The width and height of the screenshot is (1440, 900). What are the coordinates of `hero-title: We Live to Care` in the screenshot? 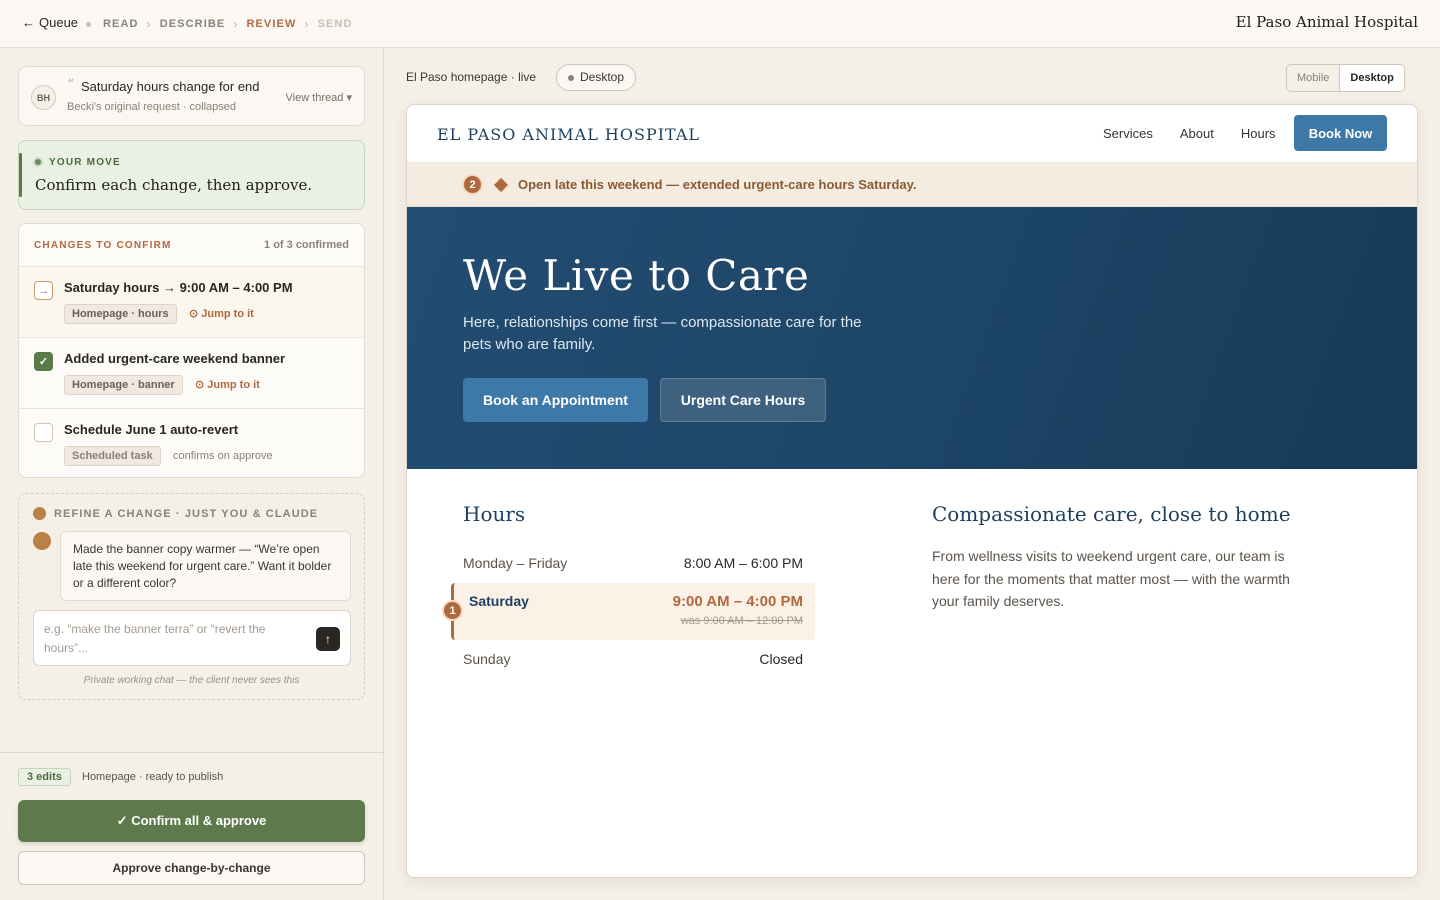 It's located at (636, 275).